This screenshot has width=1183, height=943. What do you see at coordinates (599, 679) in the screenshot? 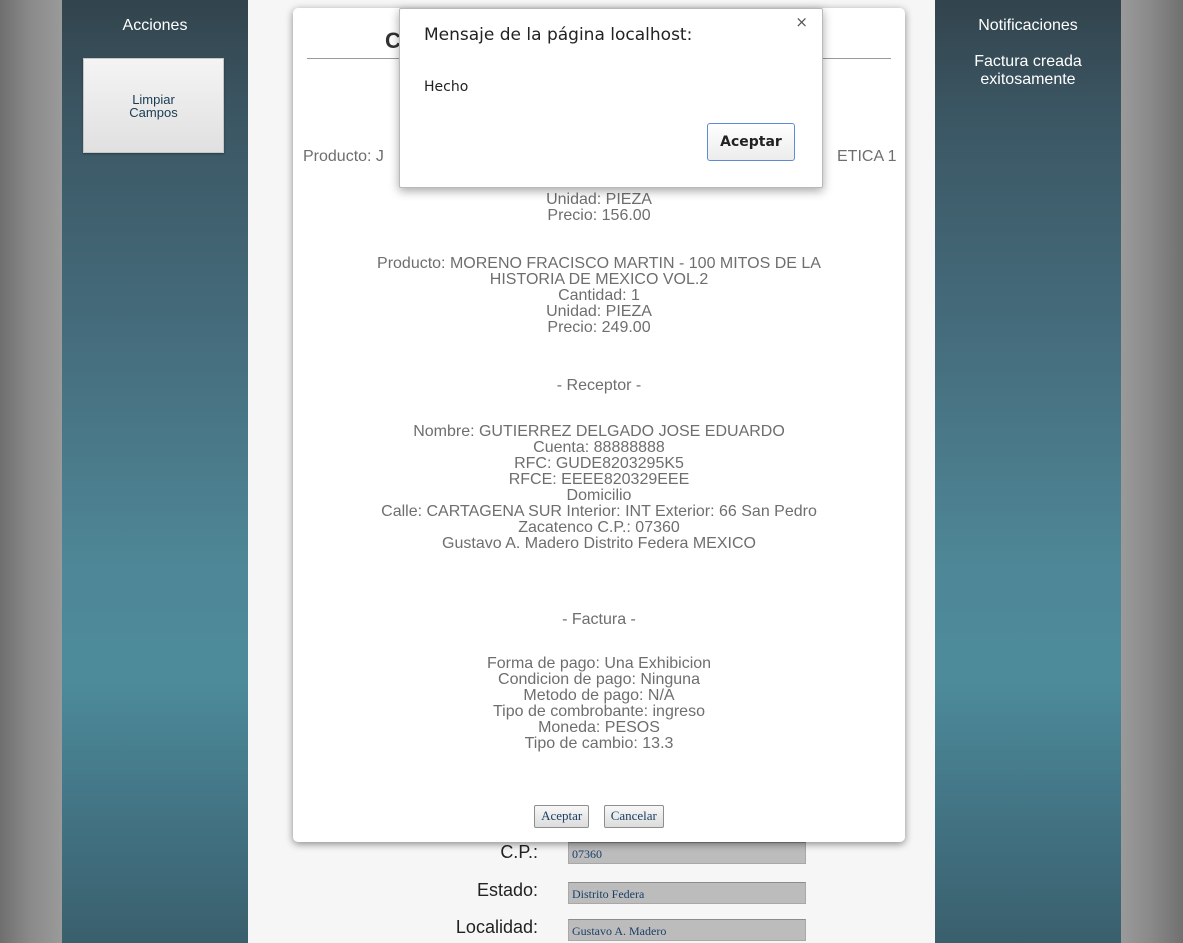
I see `factura-condicion-pago: Condicion de pago: Ninguna` at bounding box center [599, 679].